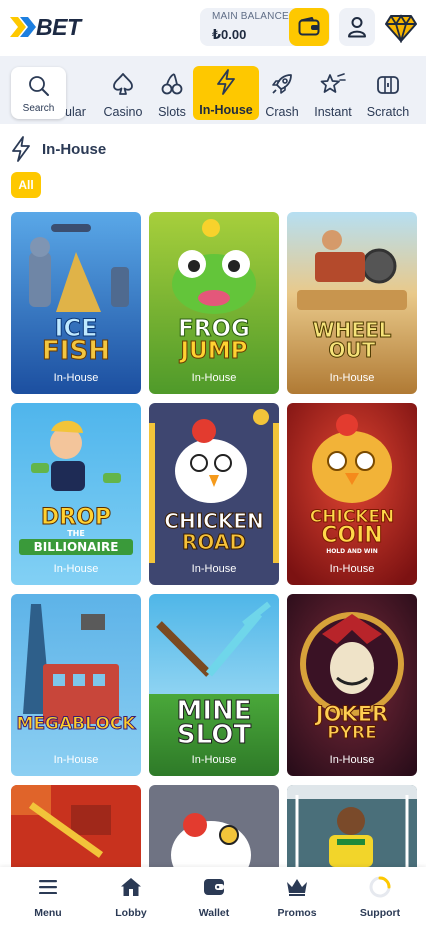  I want to click on nav-support: Support, so click(380, 897).